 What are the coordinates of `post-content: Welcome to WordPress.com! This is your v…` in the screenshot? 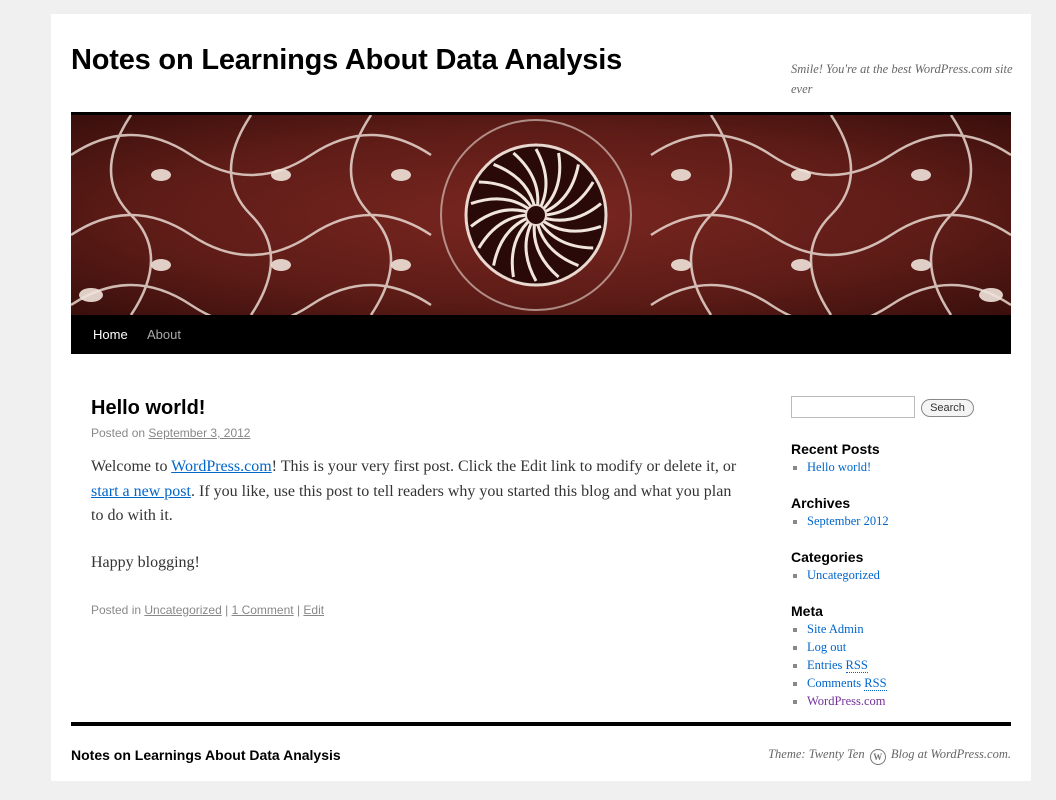 It's located at (416, 526).